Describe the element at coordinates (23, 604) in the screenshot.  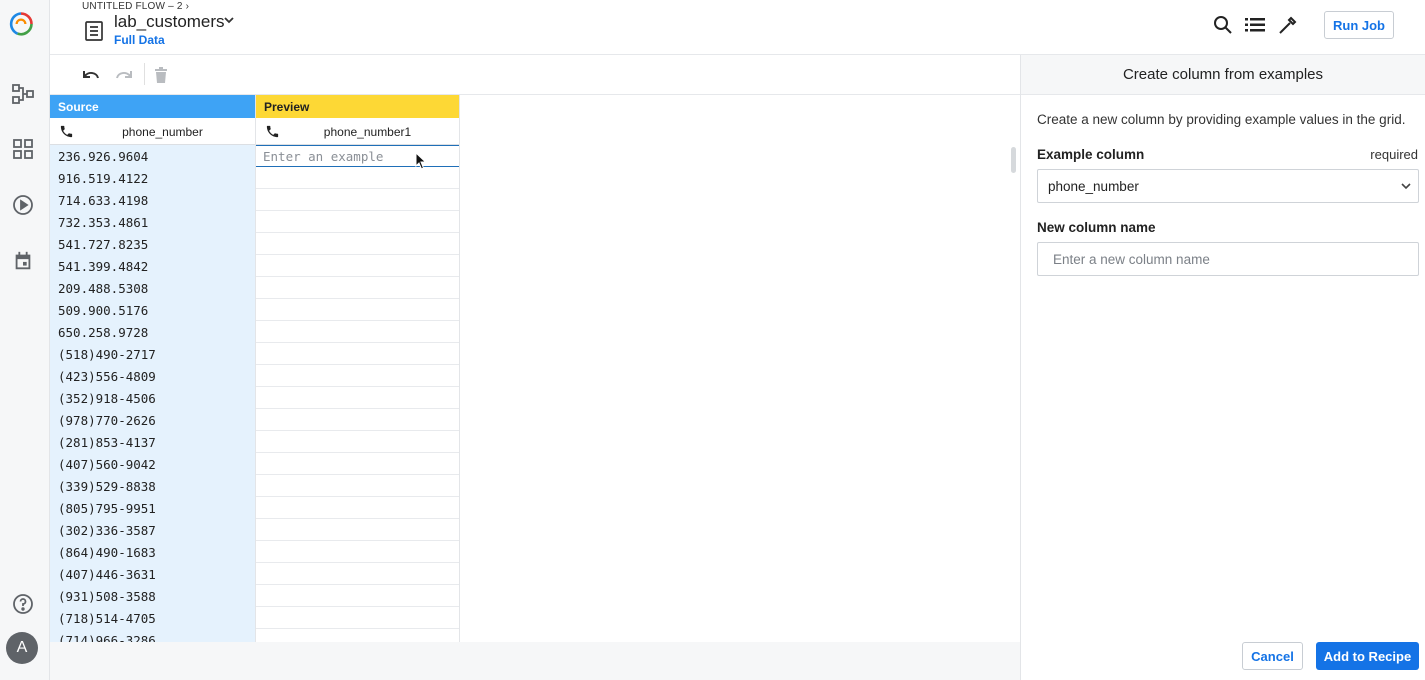
I see `help-icon` at that location.